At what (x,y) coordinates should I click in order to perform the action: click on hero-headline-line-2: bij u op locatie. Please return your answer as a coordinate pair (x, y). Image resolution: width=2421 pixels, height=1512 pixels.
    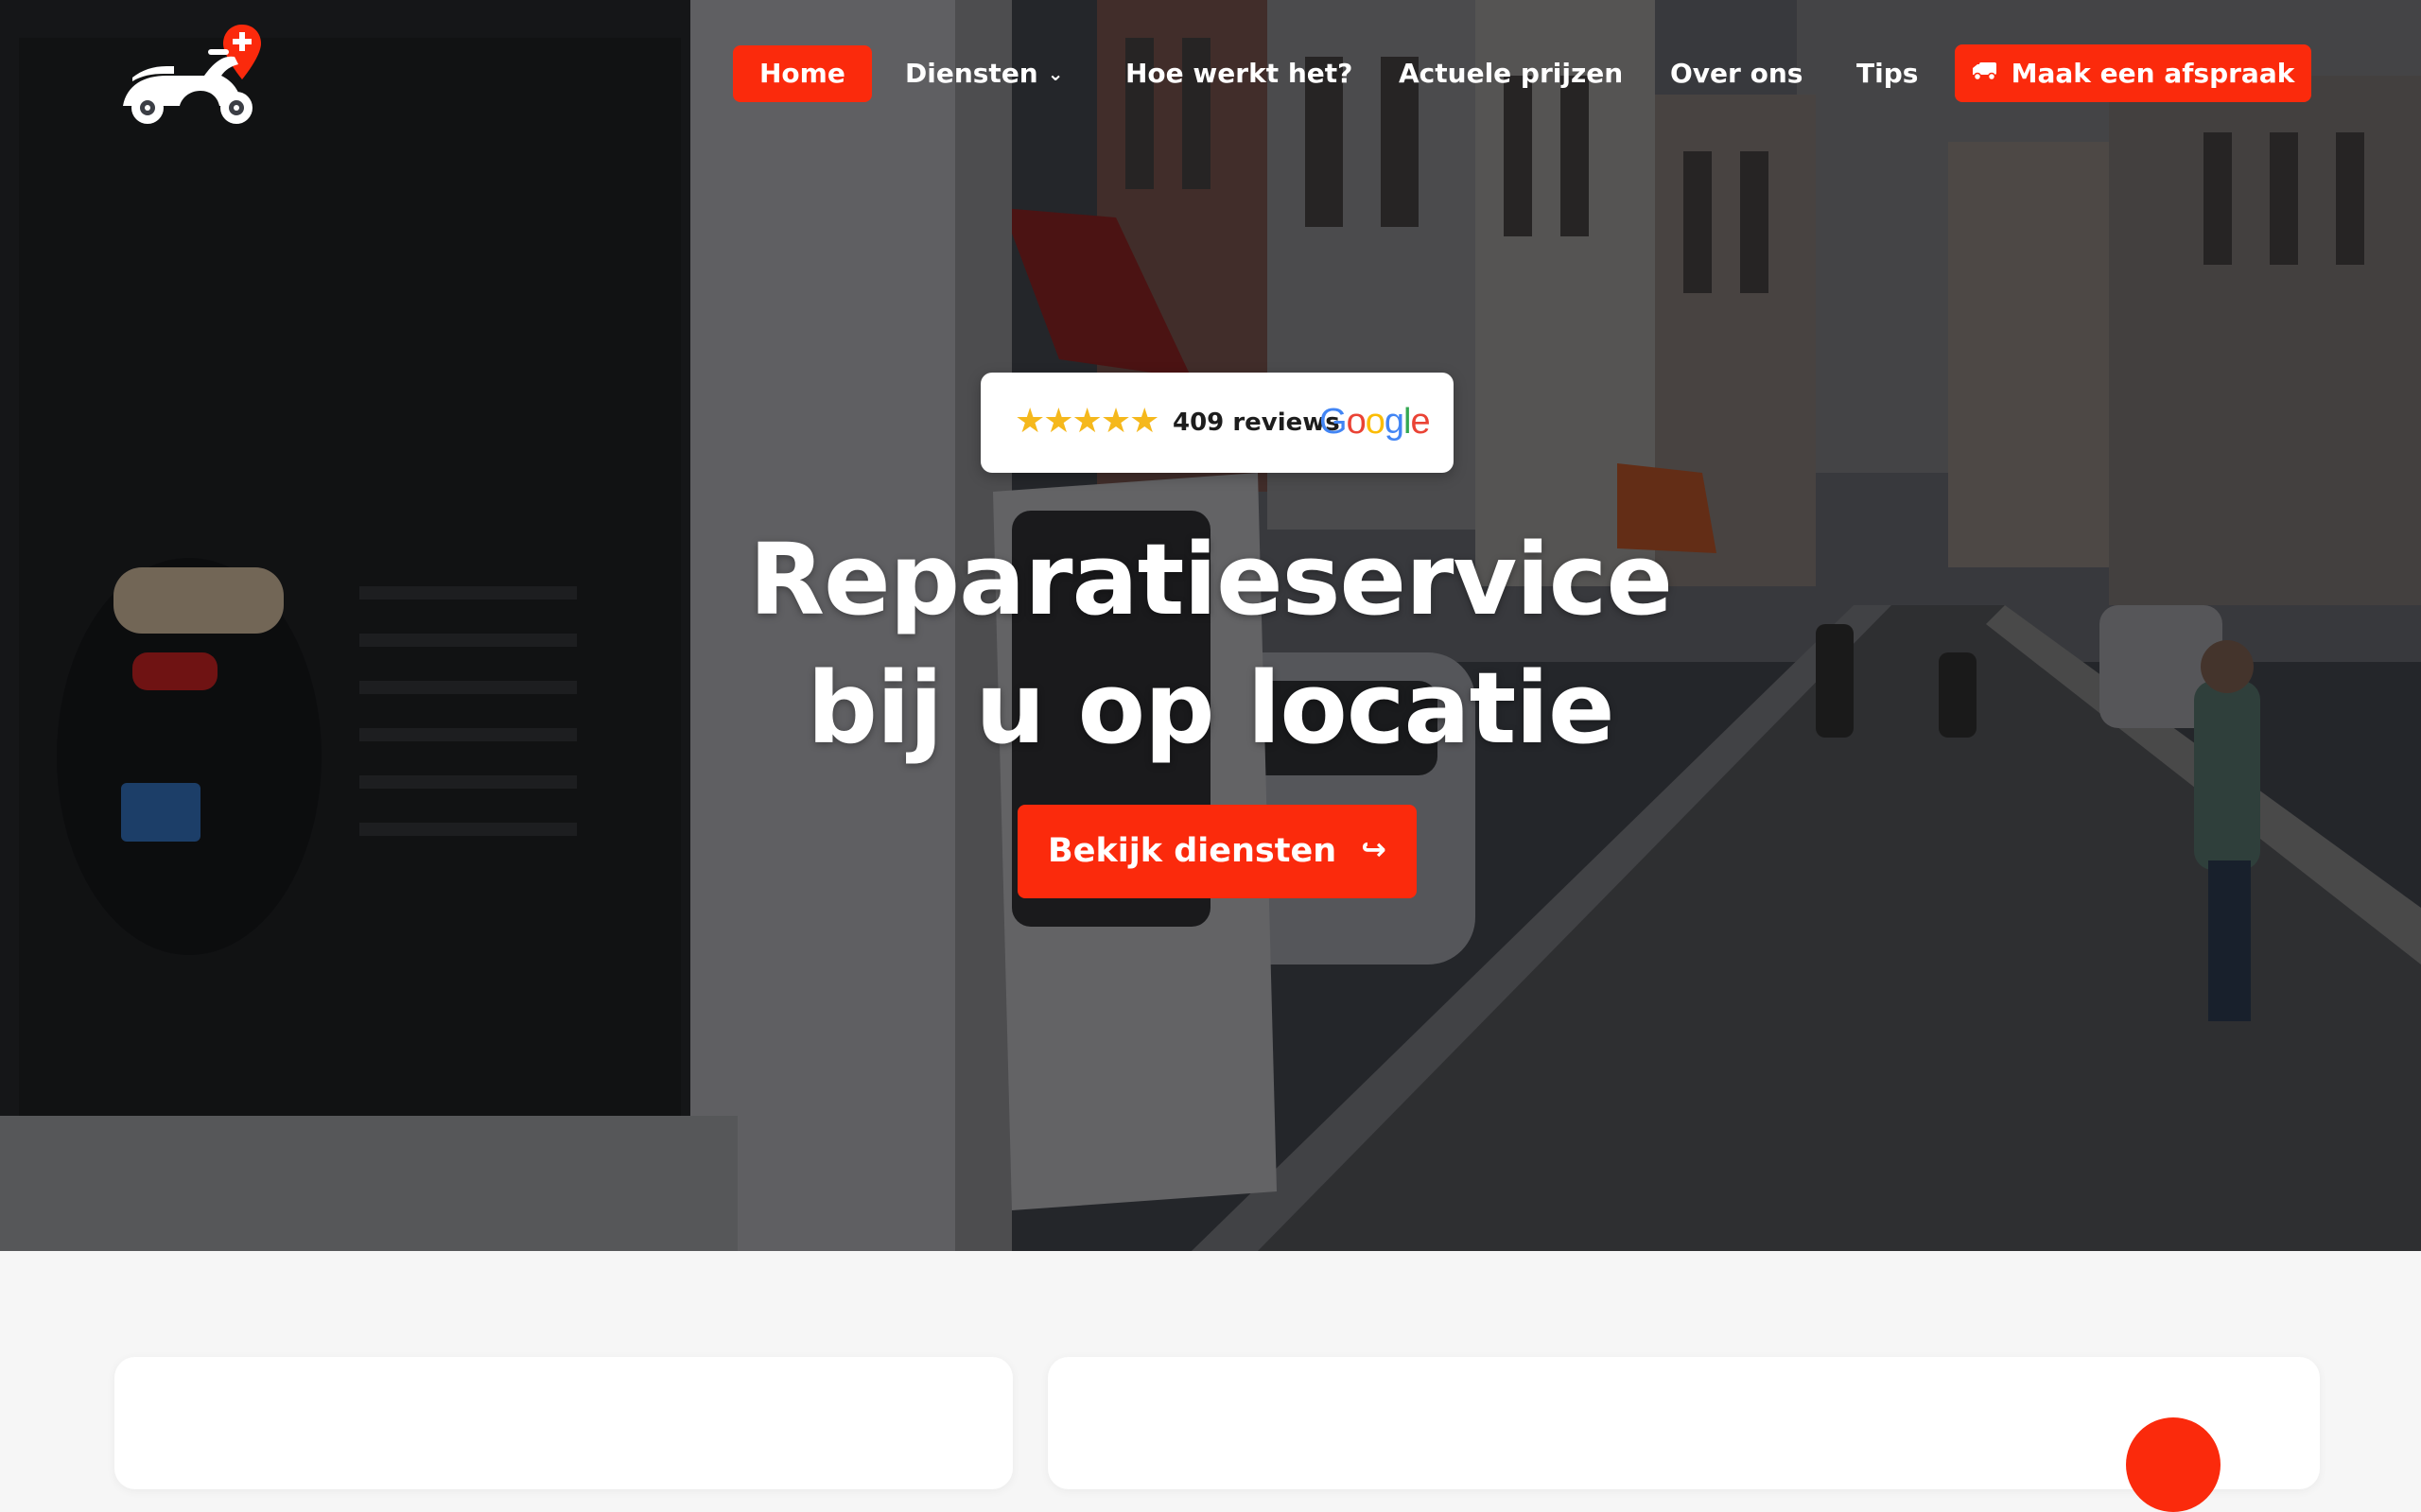
    Looking at the image, I should click on (1210, 708).